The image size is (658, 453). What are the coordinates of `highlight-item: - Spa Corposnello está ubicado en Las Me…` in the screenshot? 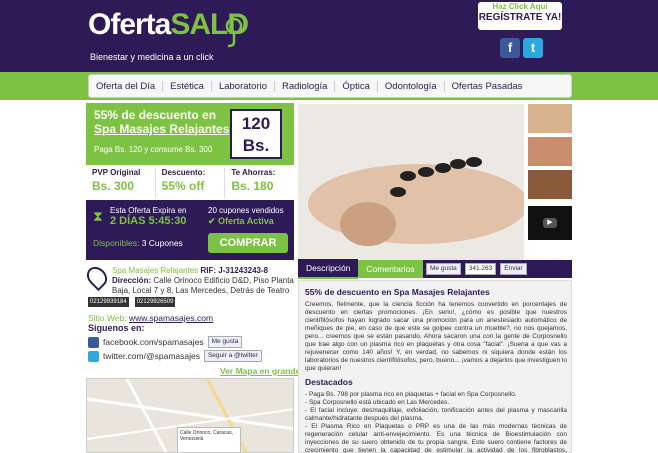 It's located at (377, 402).